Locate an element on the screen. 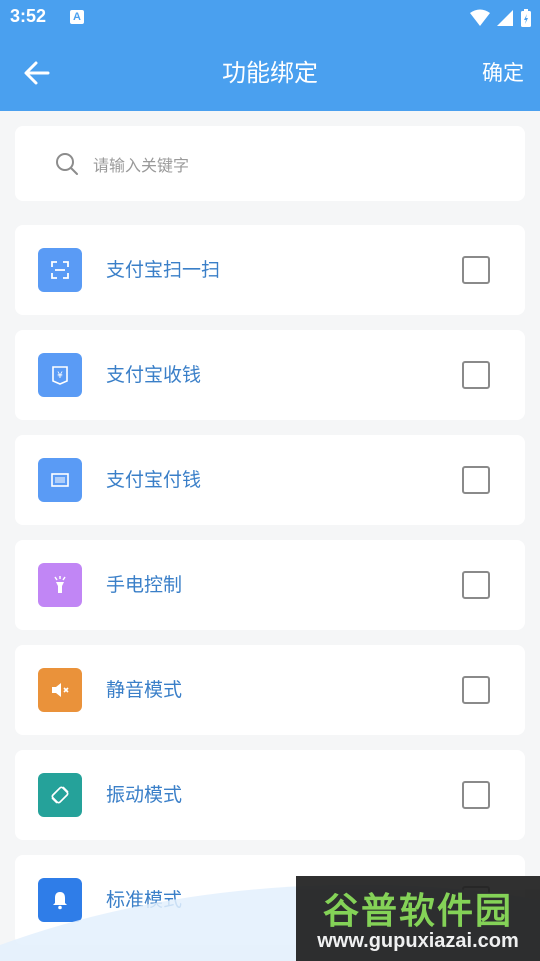 This screenshot has height=961, width=540. watermark-logo: 谷普软件园 www.gupuxiazai.com is located at coordinates (418, 918).